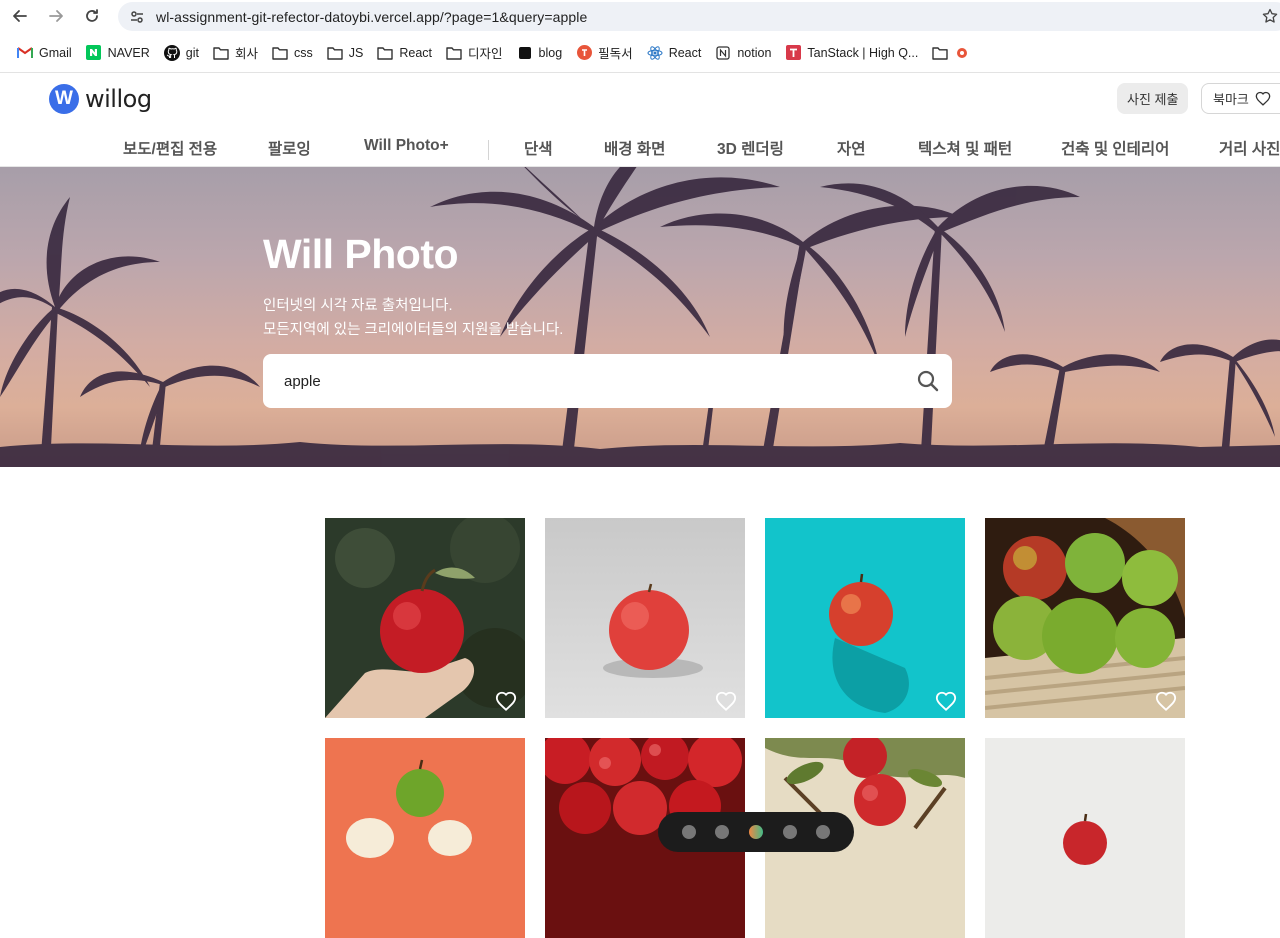  What do you see at coordinates (965, 148) in the screenshot?
I see `category-textures-patterns: 텍스쳐 및 패턴` at bounding box center [965, 148].